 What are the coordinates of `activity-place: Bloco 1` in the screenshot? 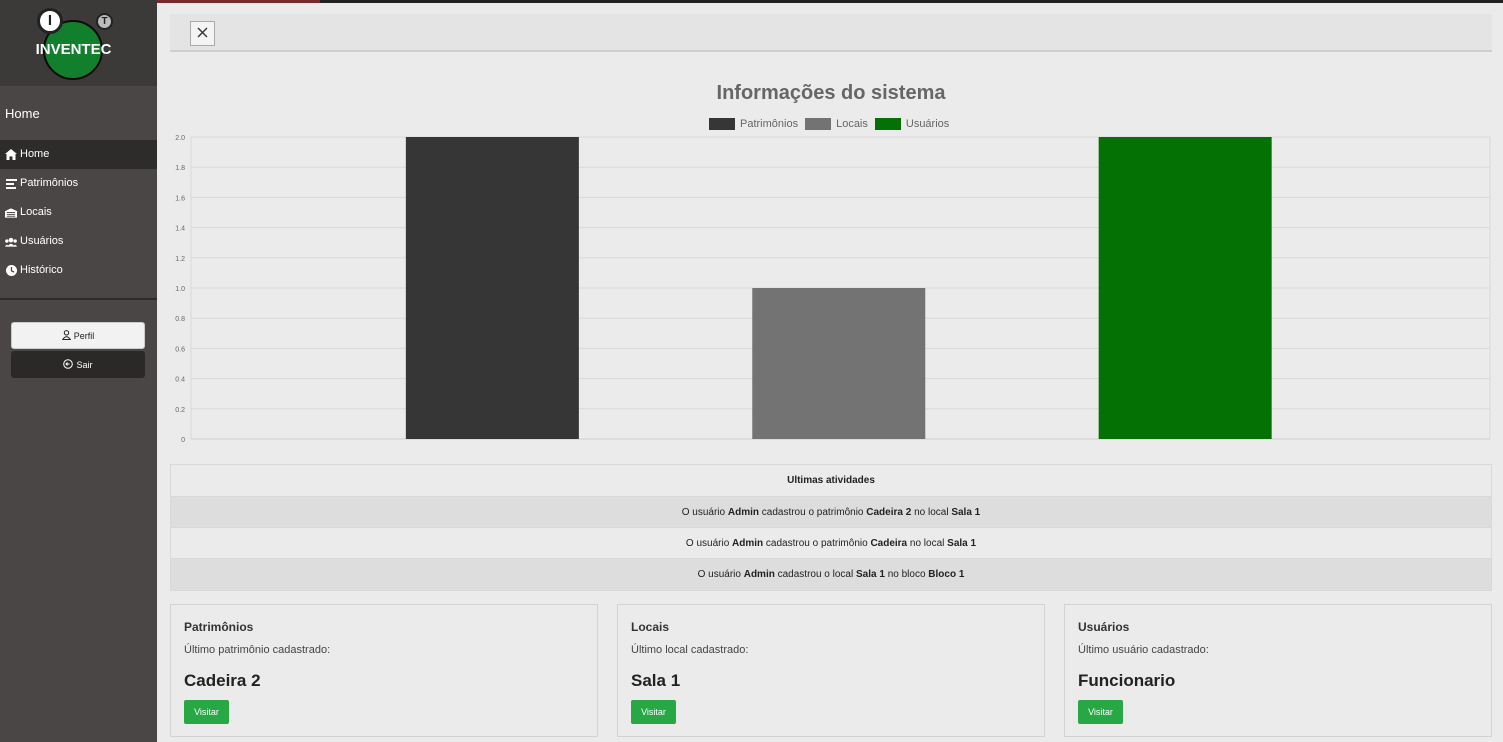 It's located at (946, 574).